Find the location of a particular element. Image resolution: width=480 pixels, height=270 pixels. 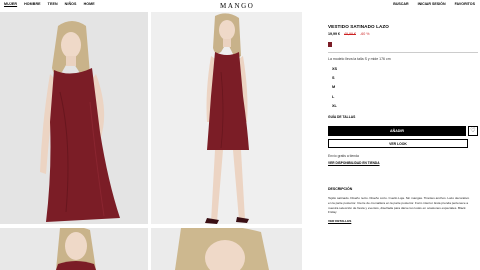

divider is located at coordinates (403, 52).